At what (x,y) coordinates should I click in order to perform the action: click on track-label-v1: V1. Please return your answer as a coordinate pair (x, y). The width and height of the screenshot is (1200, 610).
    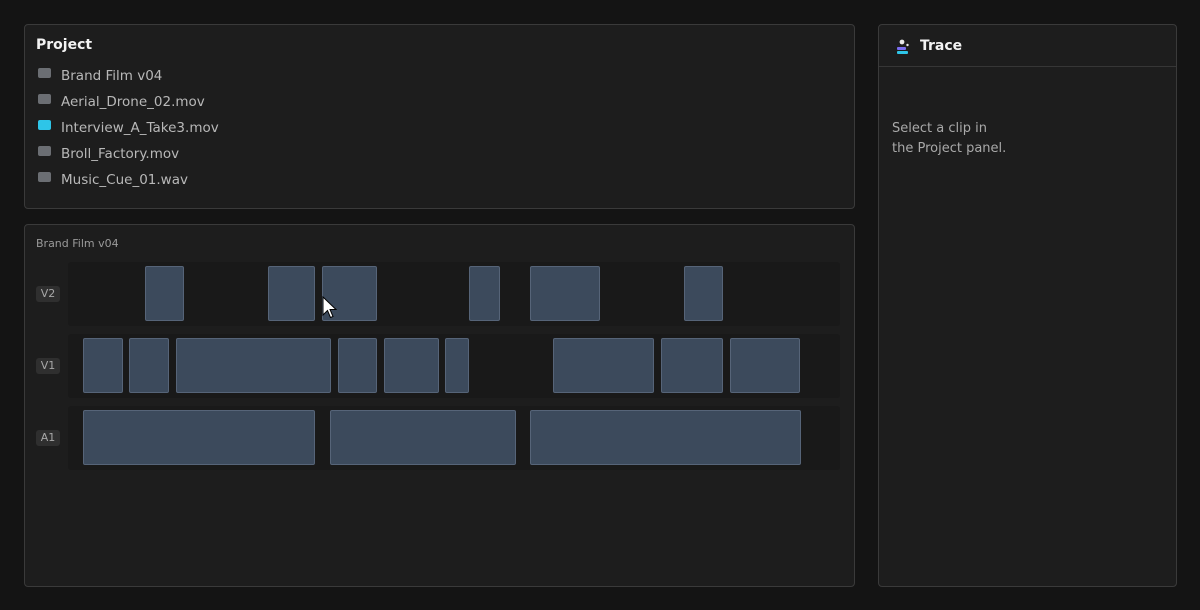
    Looking at the image, I should click on (48, 366).